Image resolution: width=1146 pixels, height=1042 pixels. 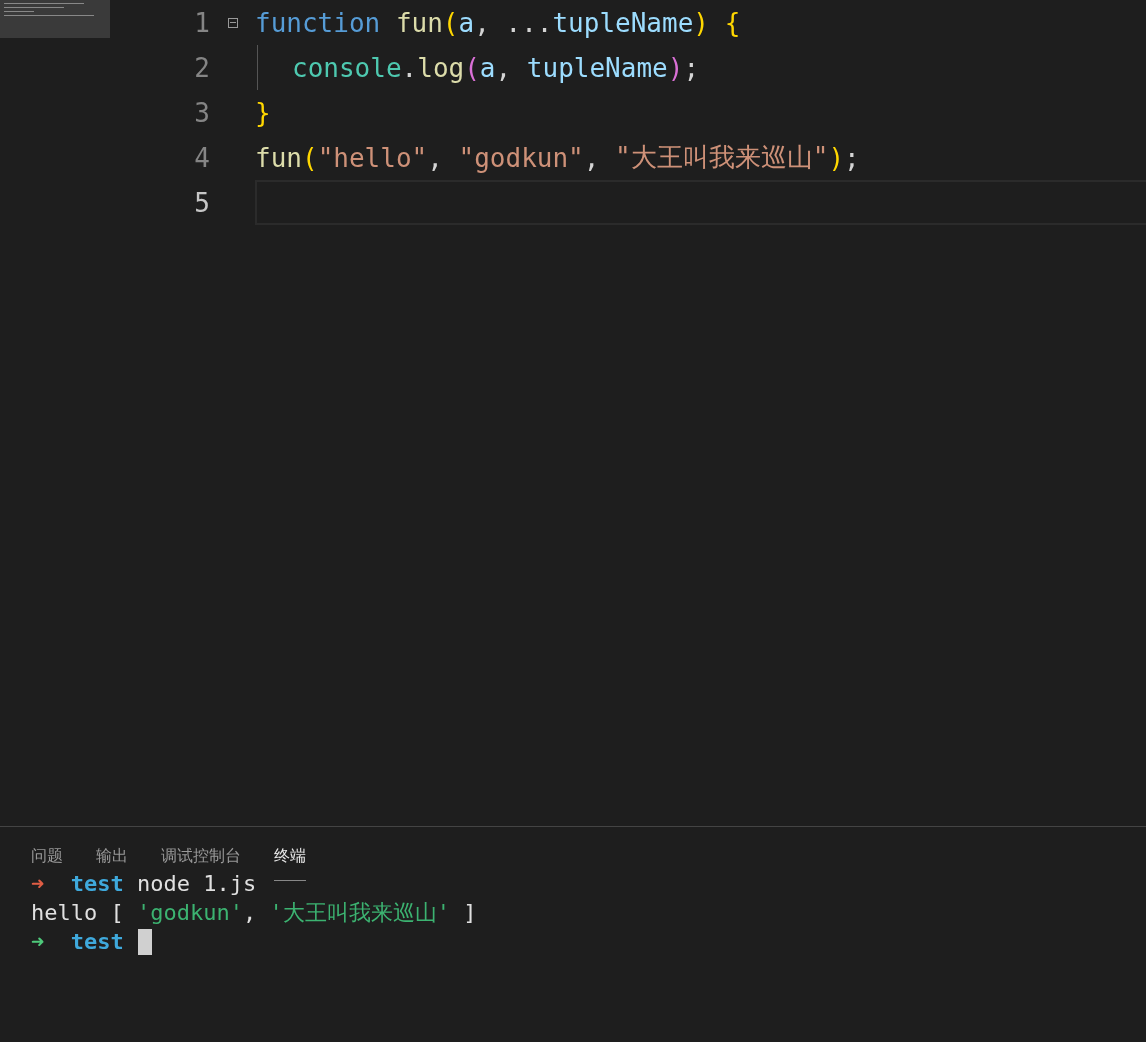 I want to click on line-number: 4, so click(x=201, y=157).